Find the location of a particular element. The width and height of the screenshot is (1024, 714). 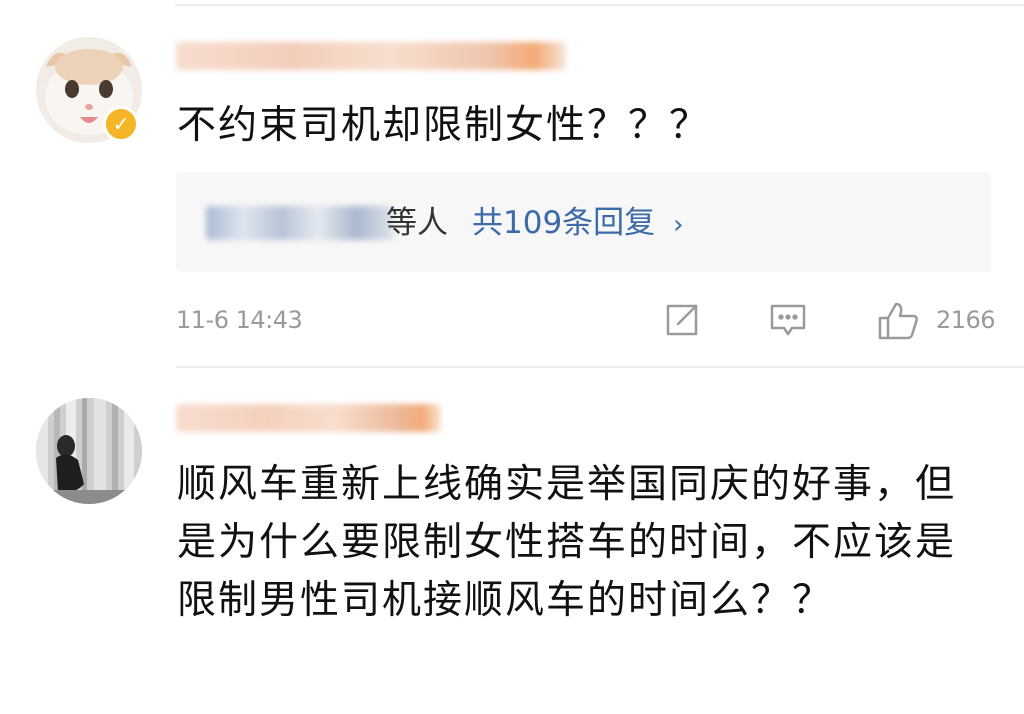

replies-preview: 等人 共109条回复 › is located at coordinates (583, 222).